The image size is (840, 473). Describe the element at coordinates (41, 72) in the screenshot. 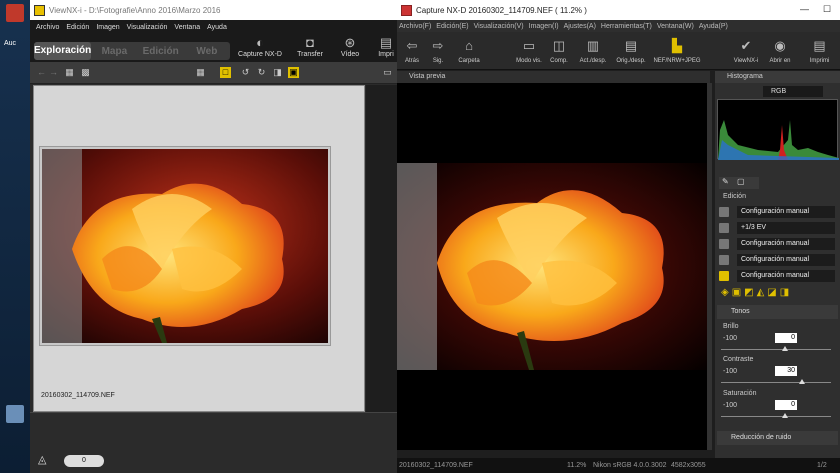

I see `back-arrow-icon: ←` at that location.